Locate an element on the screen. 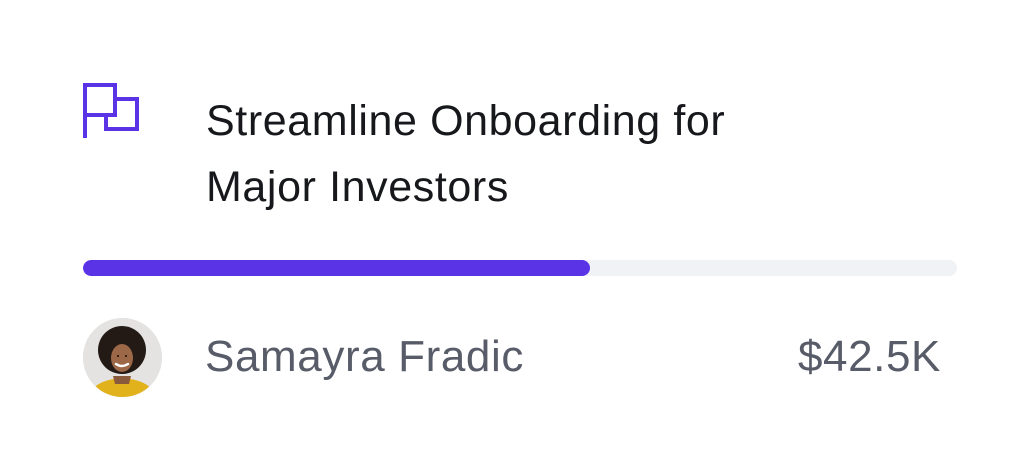  progress-bar is located at coordinates (520, 268).